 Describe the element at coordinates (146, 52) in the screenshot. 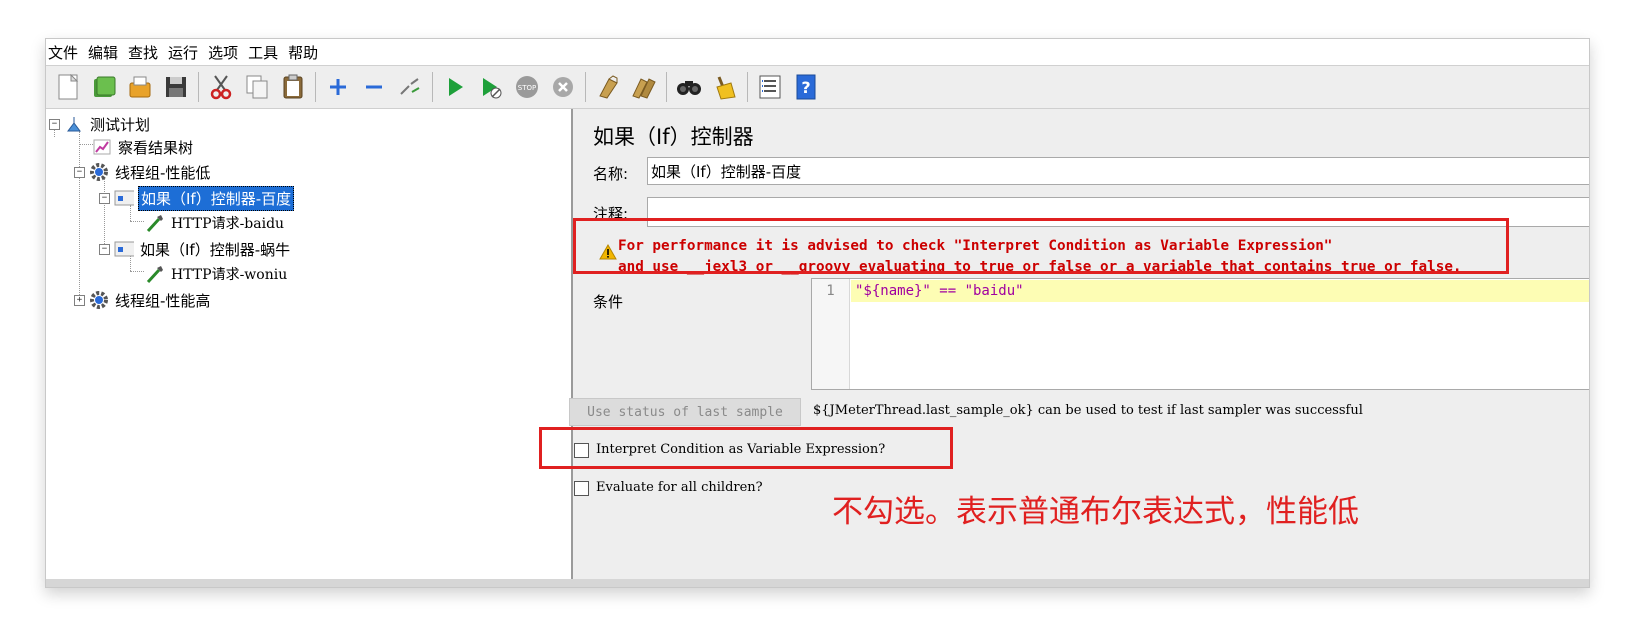

I see `menu-search: 查找` at that location.